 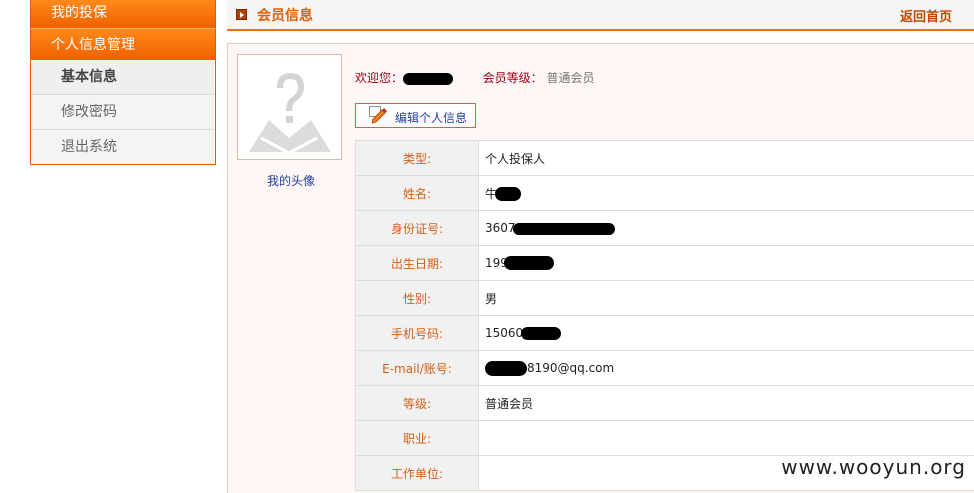 What do you see at coordinates (431, 118) in the screenshot?
I see `edit-profile-label: 编辑个人信息` at bounding box center [431, 118].